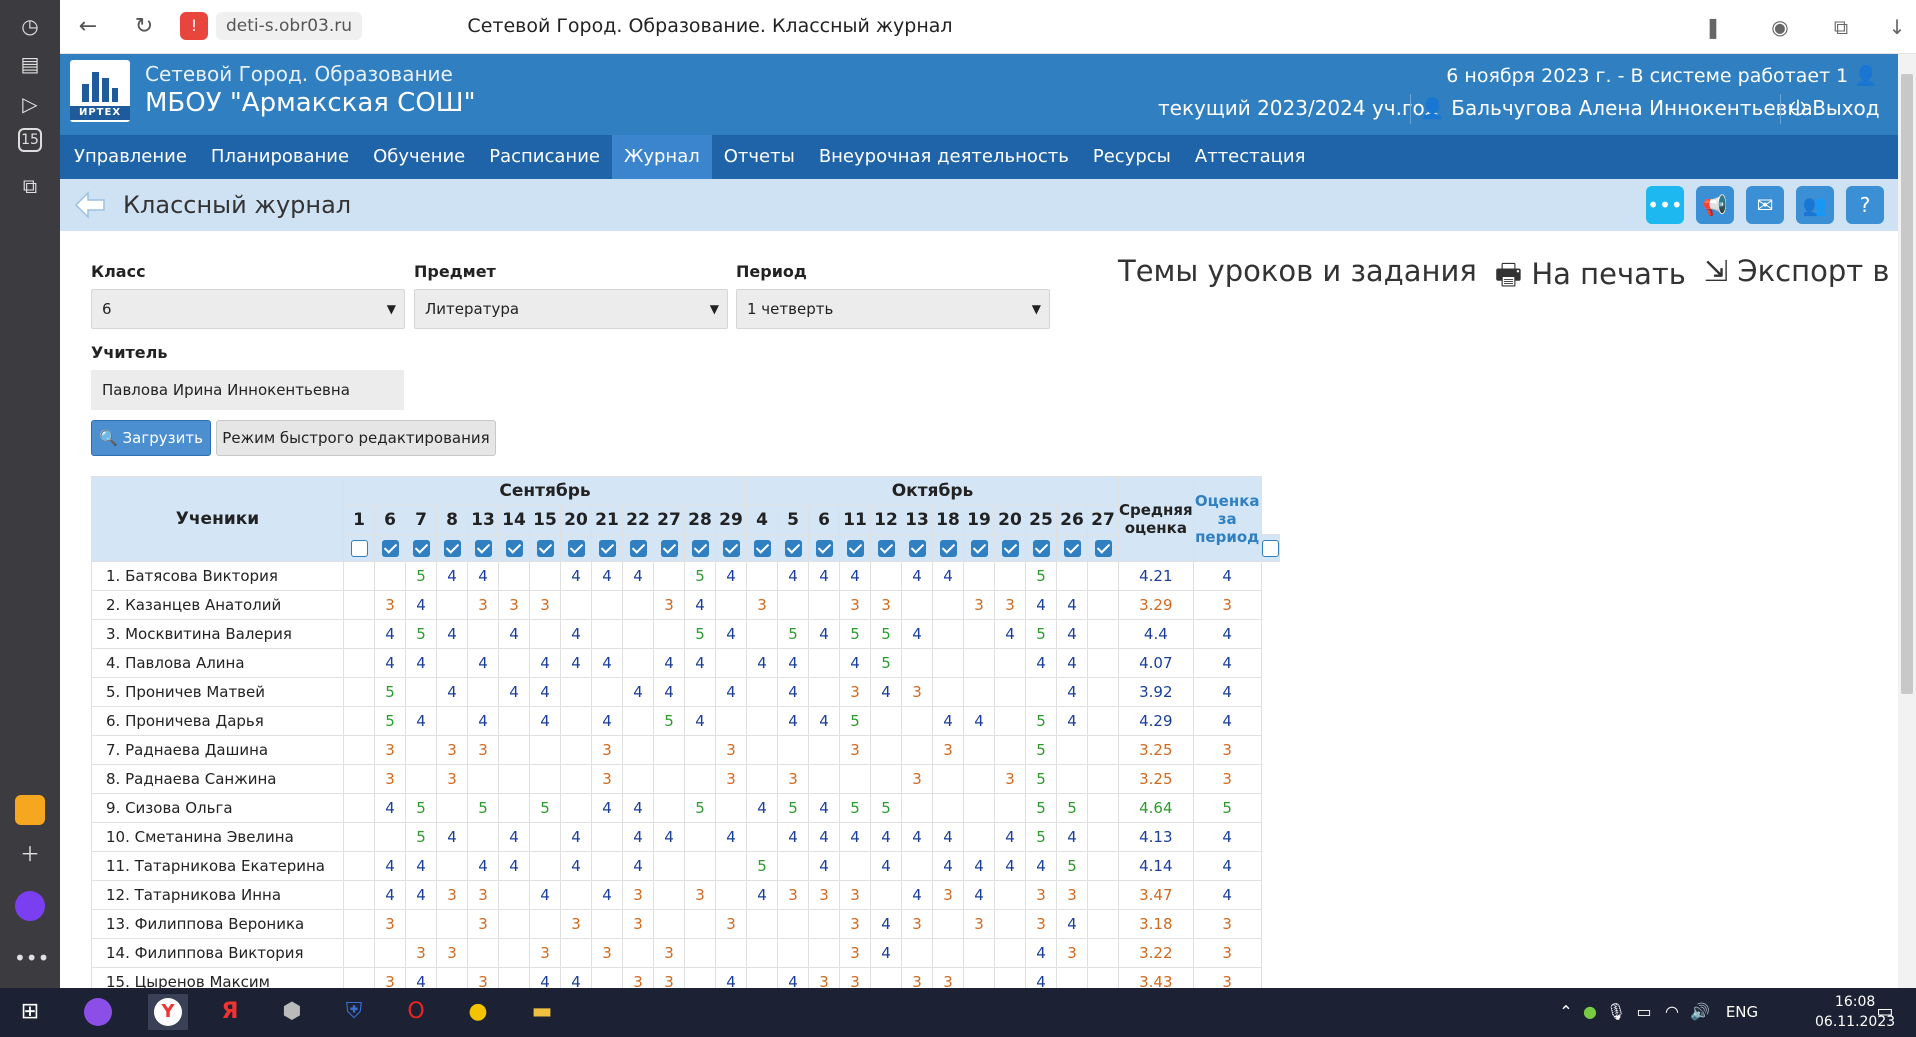 The image size is (1916, 1037). What do you see at coordinates (1765, 205) in the screenshot?
I see `mail-icon: ✉` at bounding box center [1765, 205].